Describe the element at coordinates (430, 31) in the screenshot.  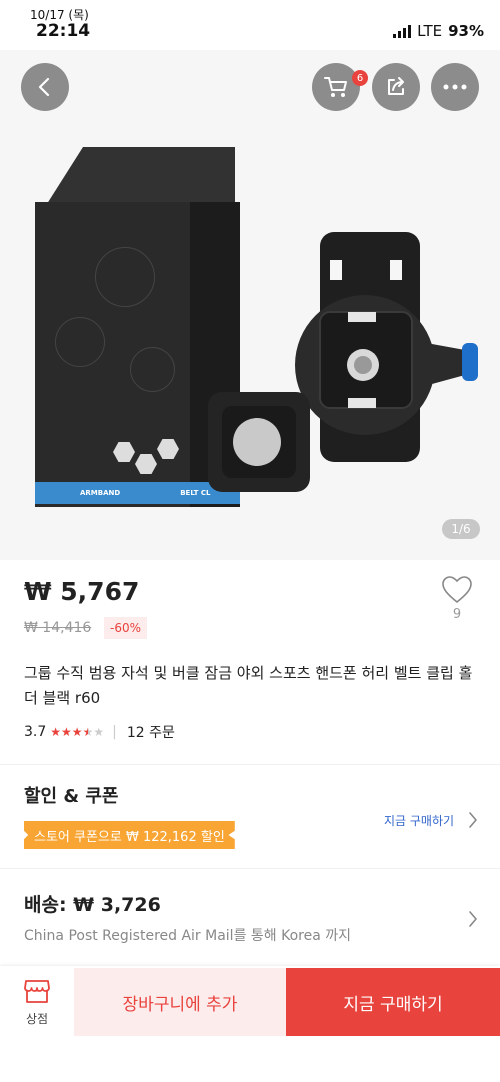
I see `network-label: LTE` at that location.